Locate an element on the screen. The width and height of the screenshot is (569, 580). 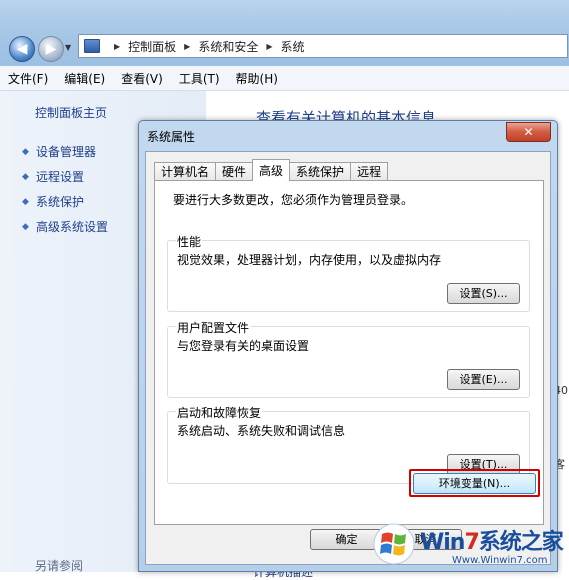
task-device-manager: ◆ 设备管理器 is located at coordinates (65, 151).